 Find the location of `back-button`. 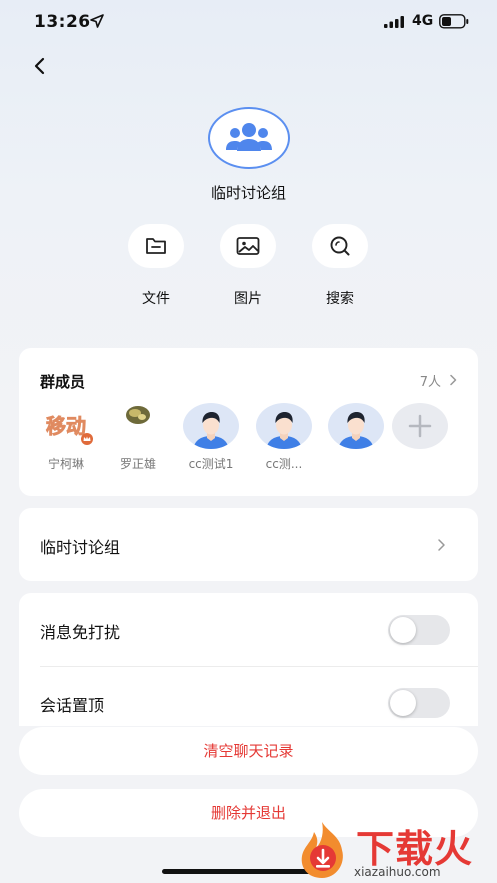

back-button is located at coordinates (40, 66).